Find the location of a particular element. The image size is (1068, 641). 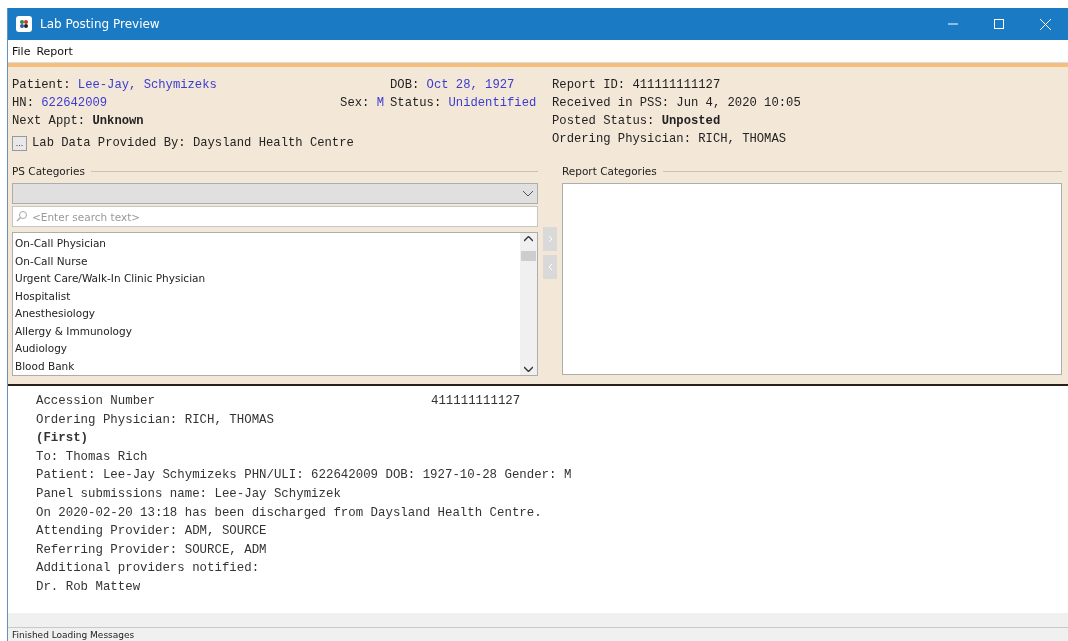

info-field: DOB: Oct 28, 1927 is located at coordinates (464, 85).